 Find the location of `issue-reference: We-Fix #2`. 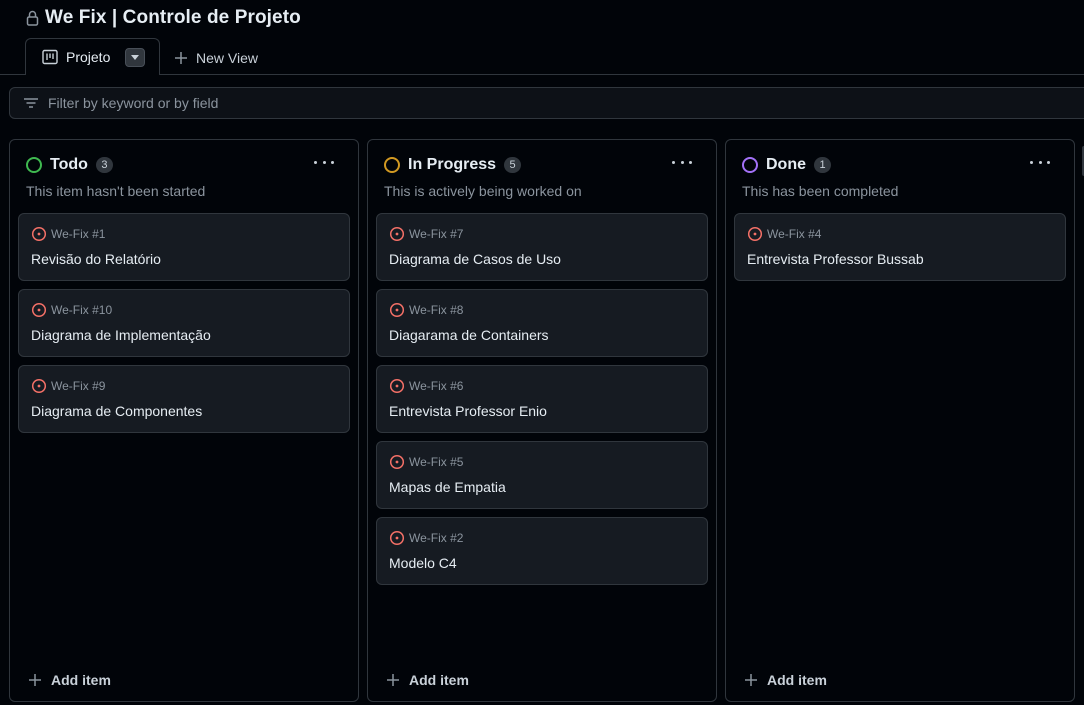

issue-reference: We-Fix #2 is located at coordinates (436, 538).